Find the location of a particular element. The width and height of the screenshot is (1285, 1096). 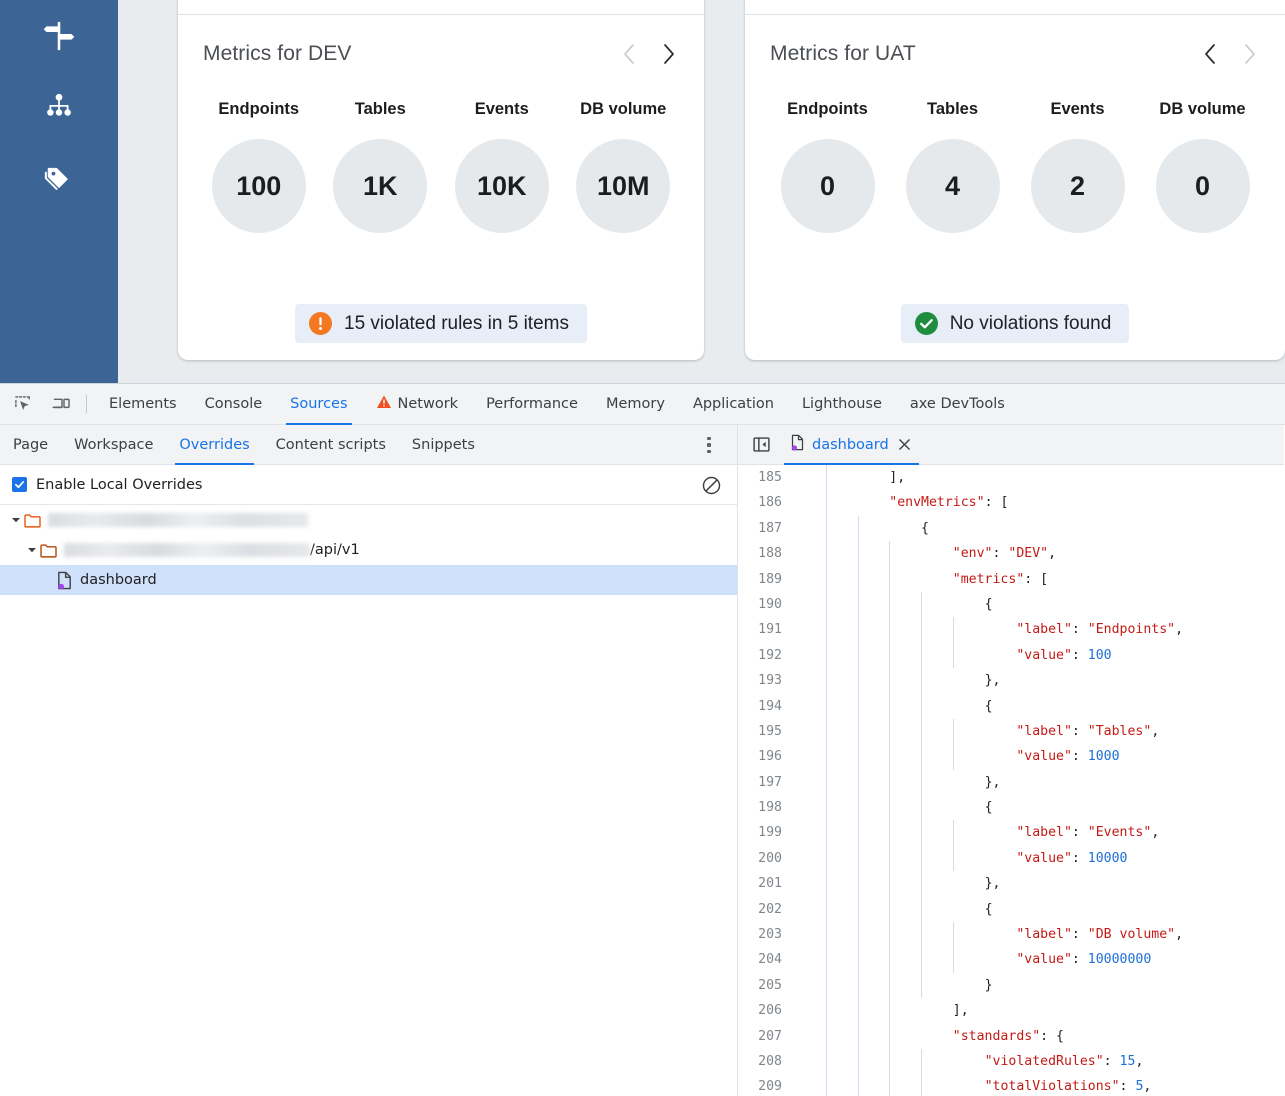

chevron-right-icon is located at coordinates (669, 54).